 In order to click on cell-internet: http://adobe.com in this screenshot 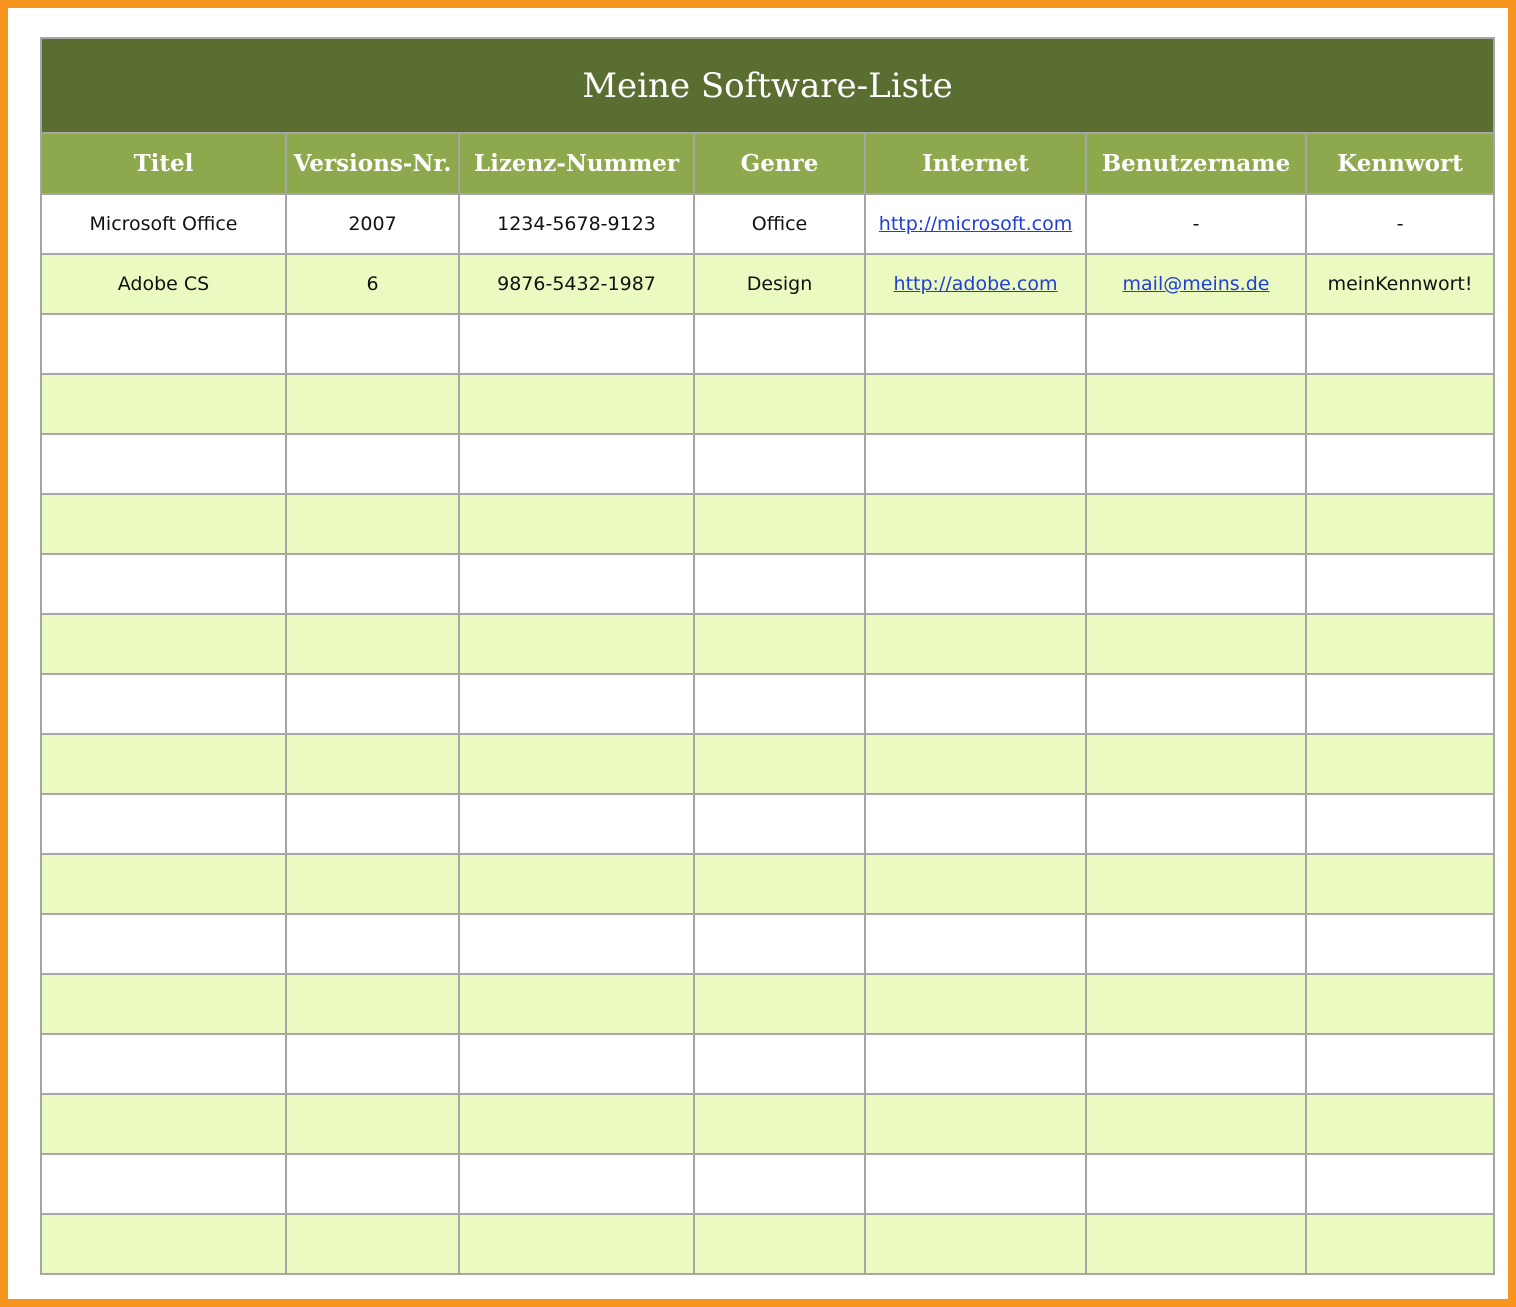, I will do `click(975, 284)`.